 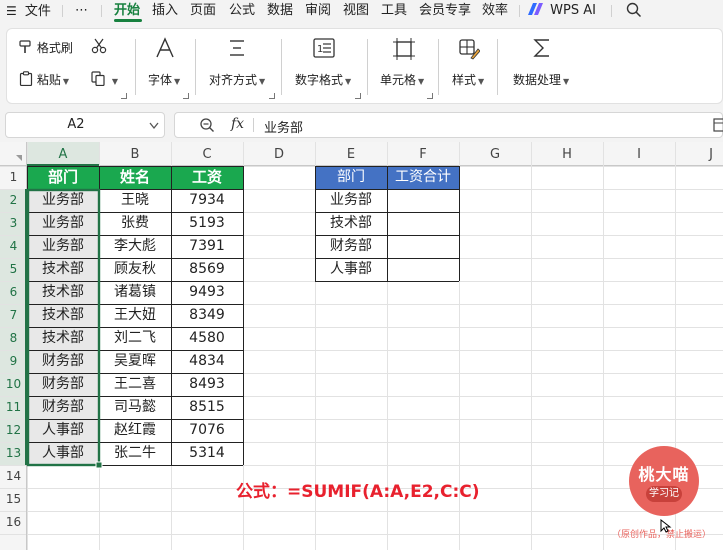 What do you see at coordinates (13, 292) in the screenshot?
I see `row-header: 6` at bounding box center [13, 292].